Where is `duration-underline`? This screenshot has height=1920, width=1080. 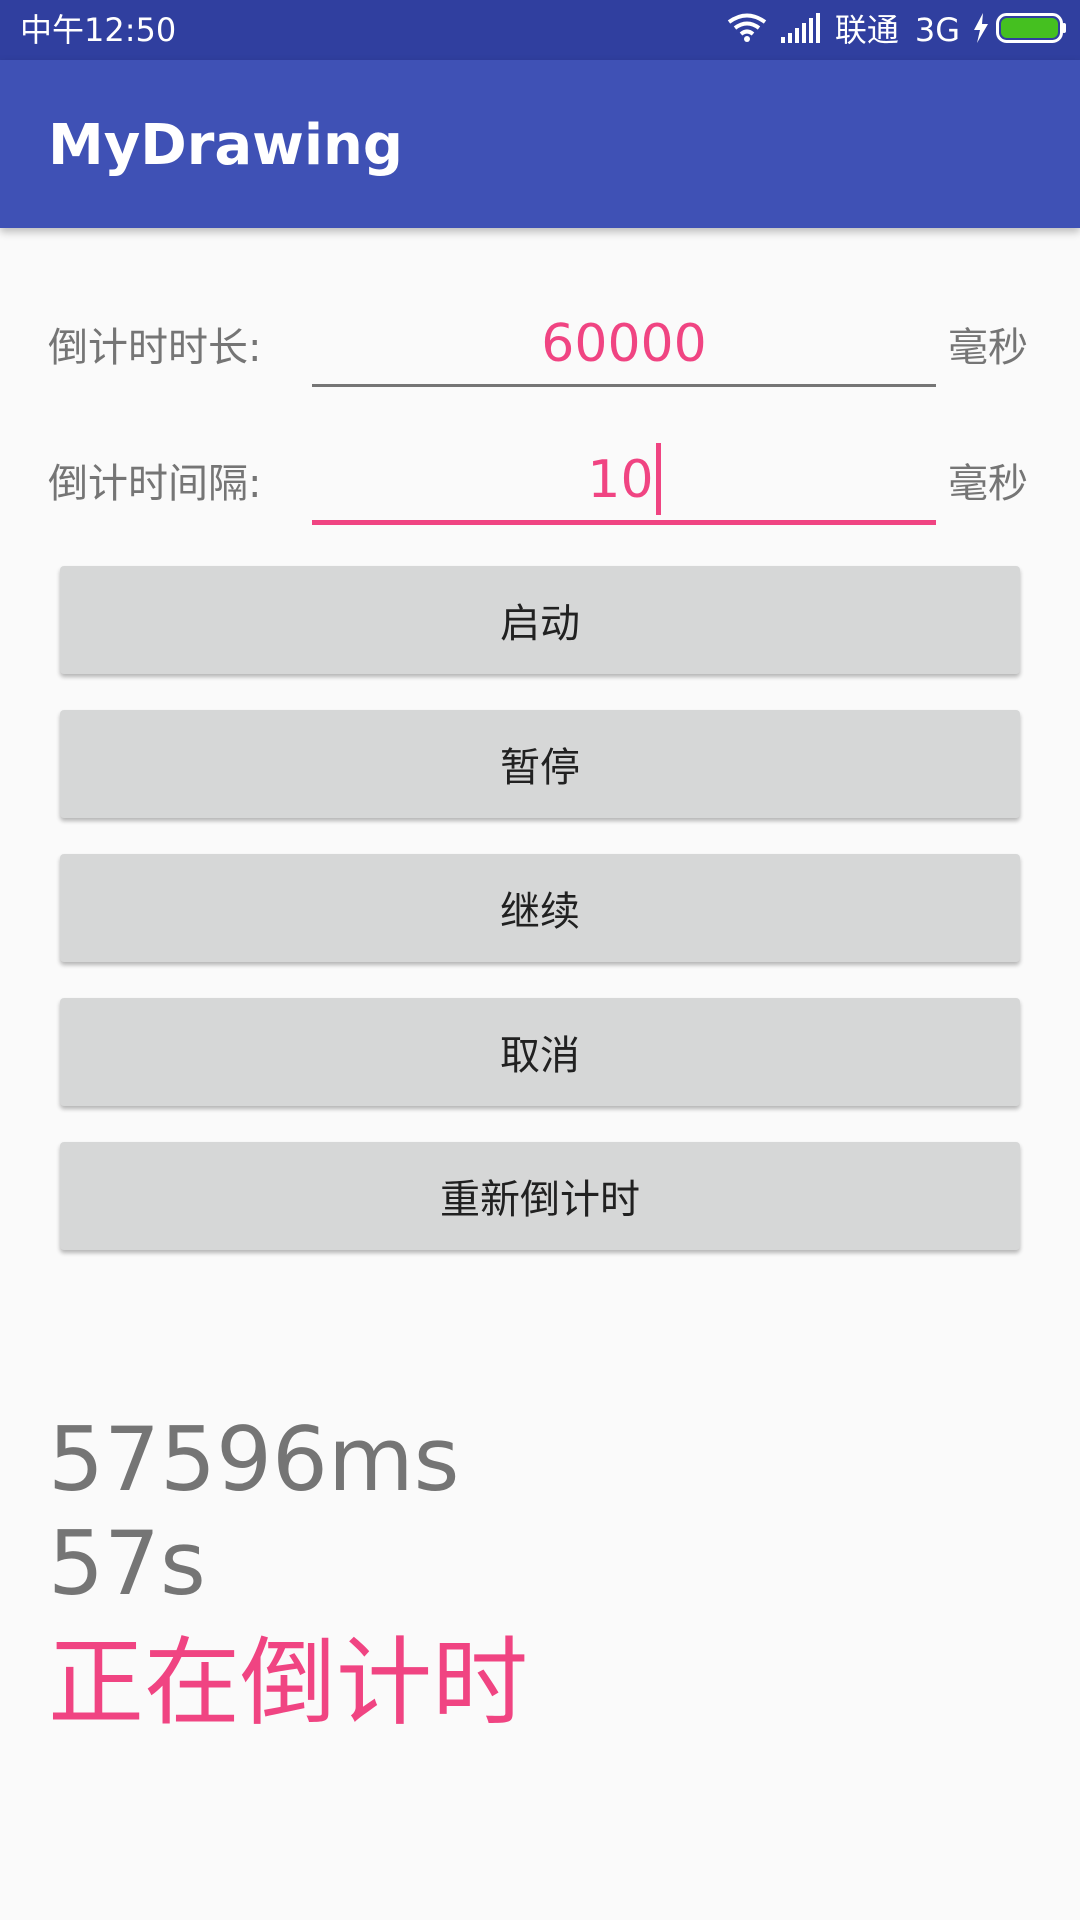
duration-underline is located at coordinates (624, 385).